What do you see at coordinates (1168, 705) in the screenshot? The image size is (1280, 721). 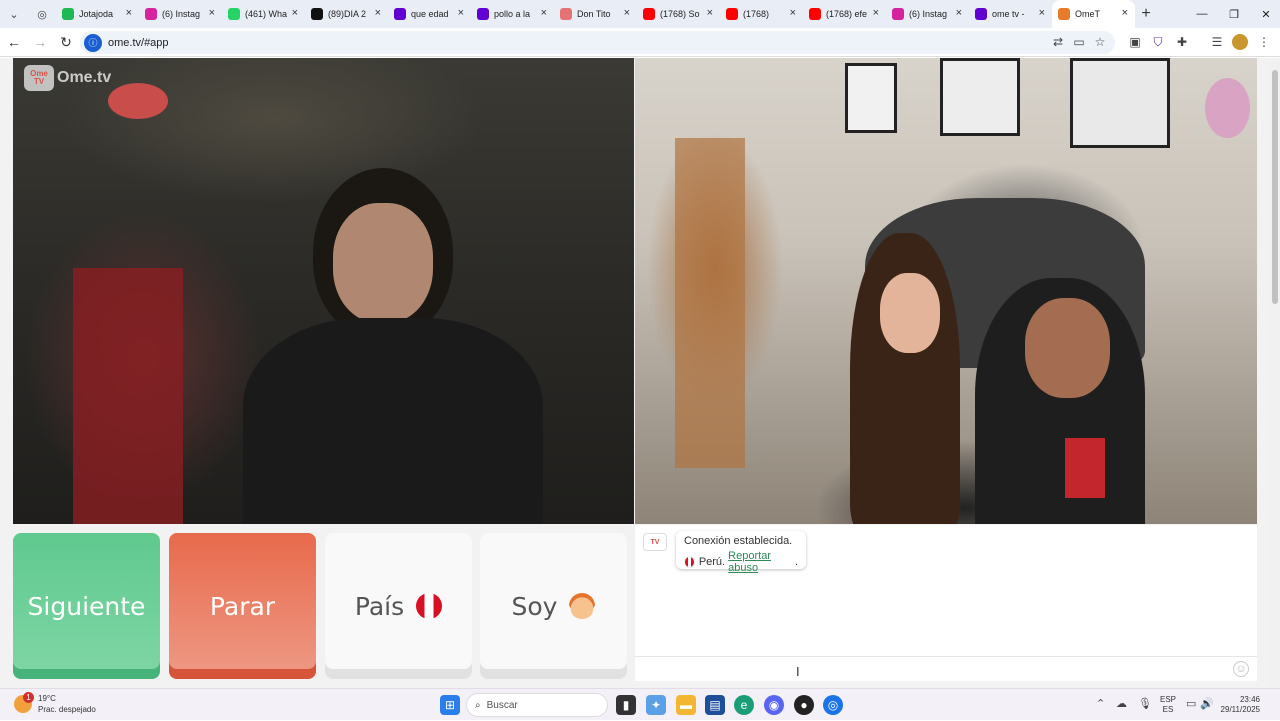 I see `language-indicator: ESP ES` at bounding box center [1168, 705].